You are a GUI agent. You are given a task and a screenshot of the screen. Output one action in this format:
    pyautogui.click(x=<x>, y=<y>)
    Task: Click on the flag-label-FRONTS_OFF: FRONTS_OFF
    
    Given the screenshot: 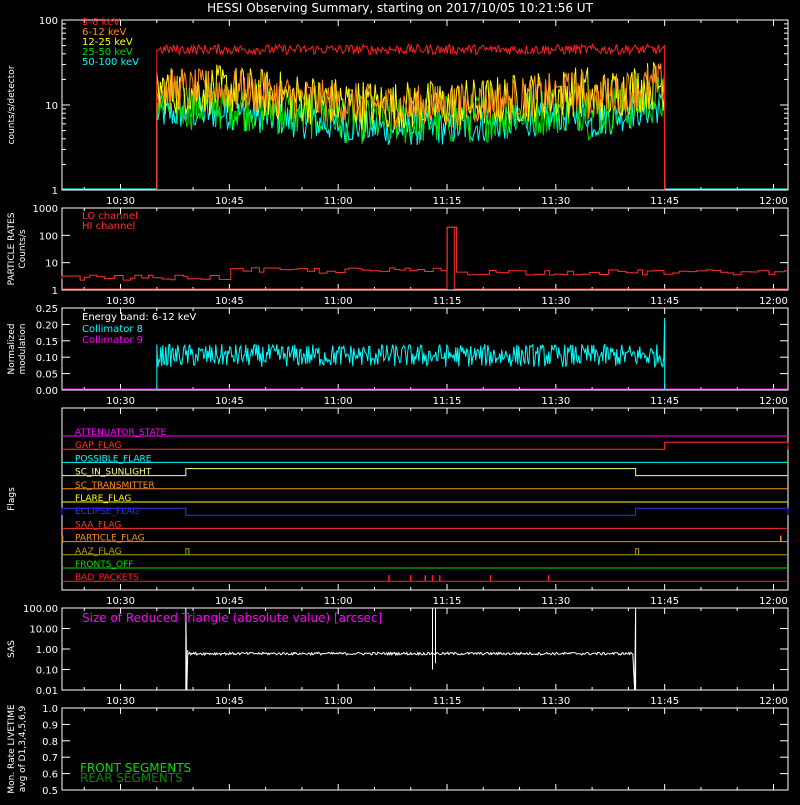 What is the action you would take?
    pyautogui.click(x=104, y=565)
    